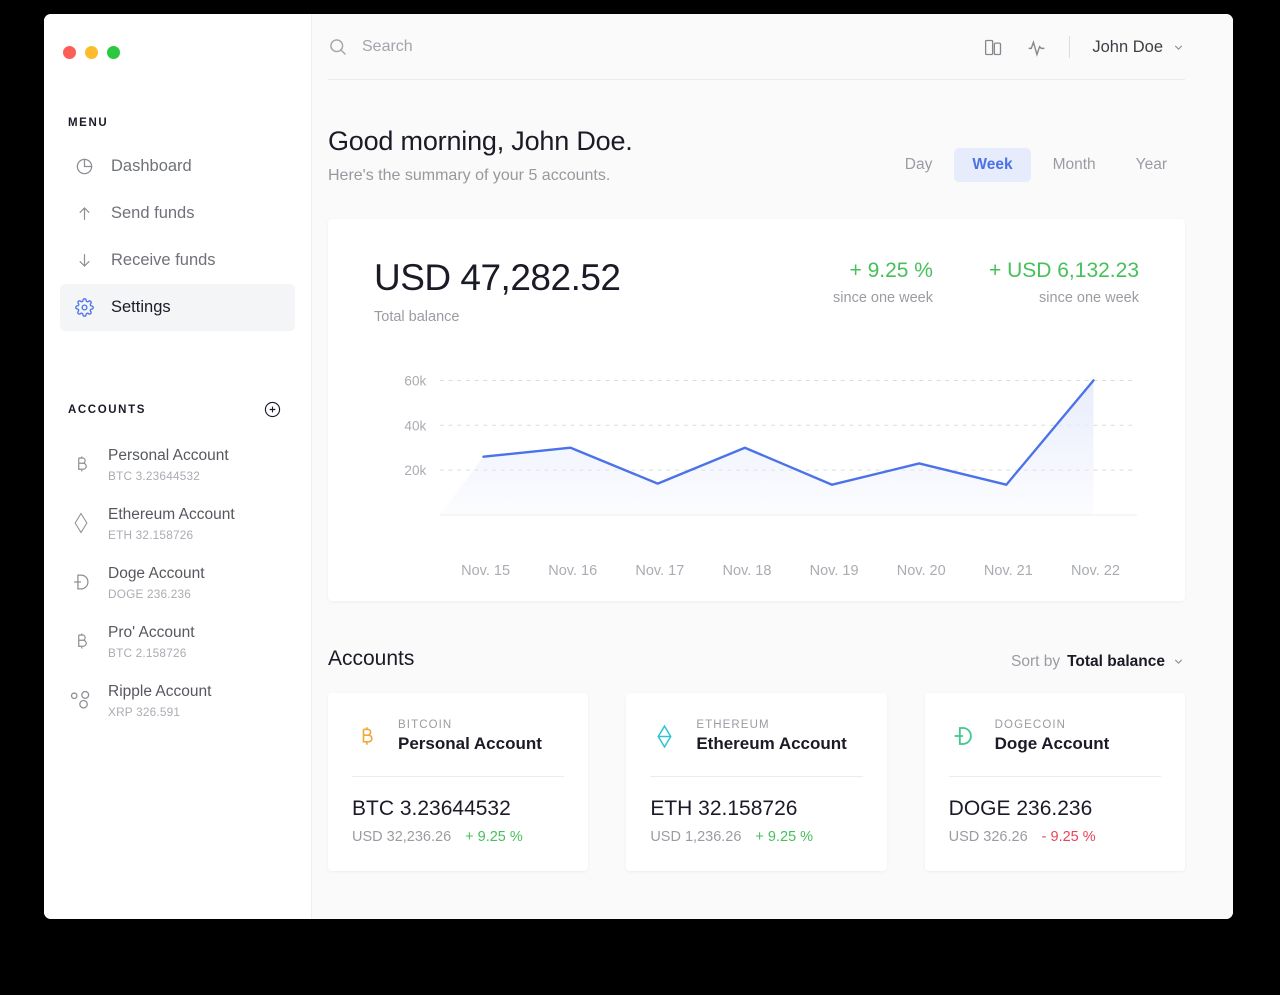  Describe the element at coordinates (177, 641) in the screenshot. I see `list-item: Pro' Account BTC 2.158726` at that location.